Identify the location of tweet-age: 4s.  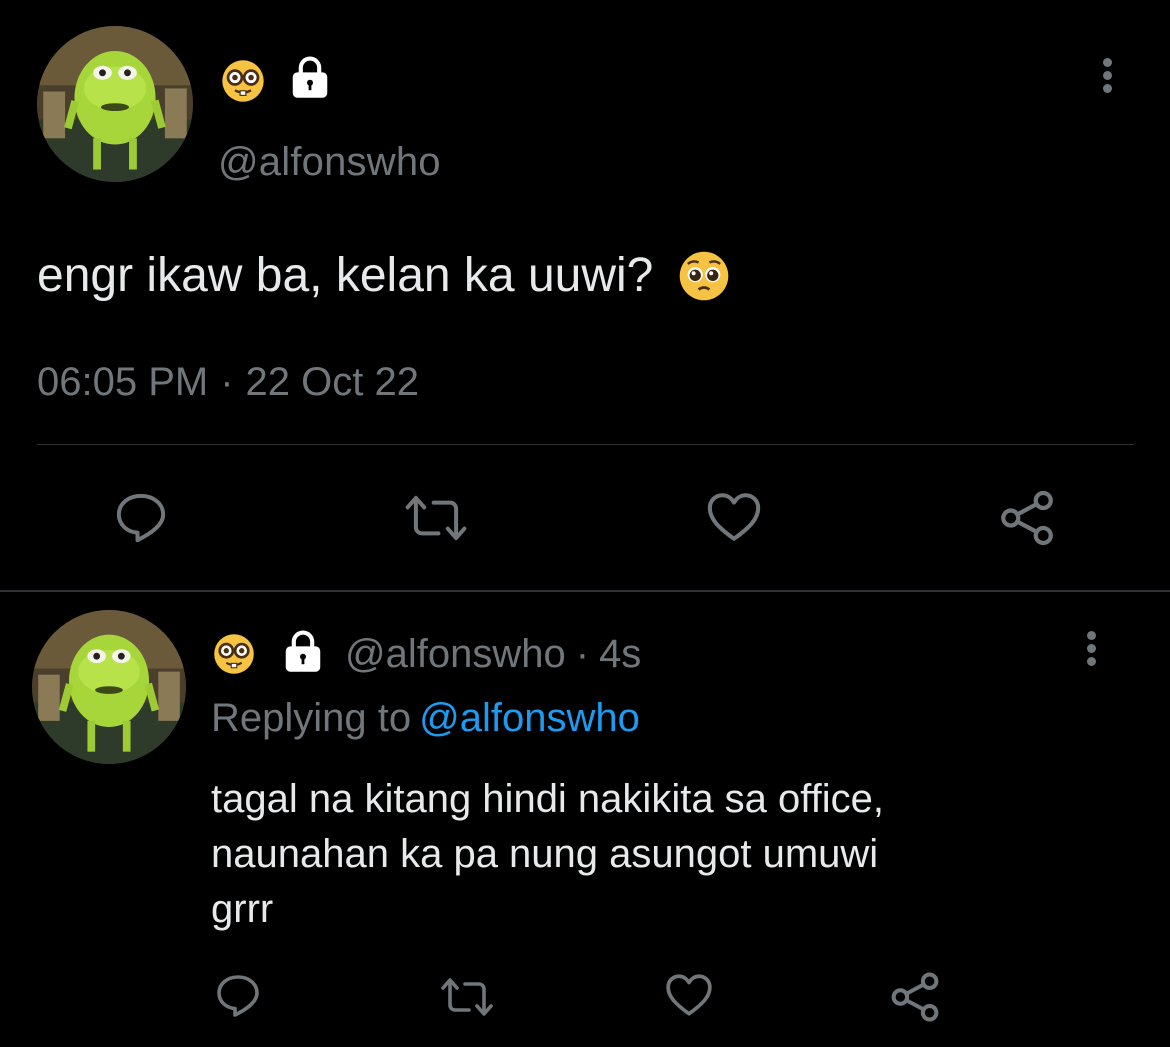
(620, 654).